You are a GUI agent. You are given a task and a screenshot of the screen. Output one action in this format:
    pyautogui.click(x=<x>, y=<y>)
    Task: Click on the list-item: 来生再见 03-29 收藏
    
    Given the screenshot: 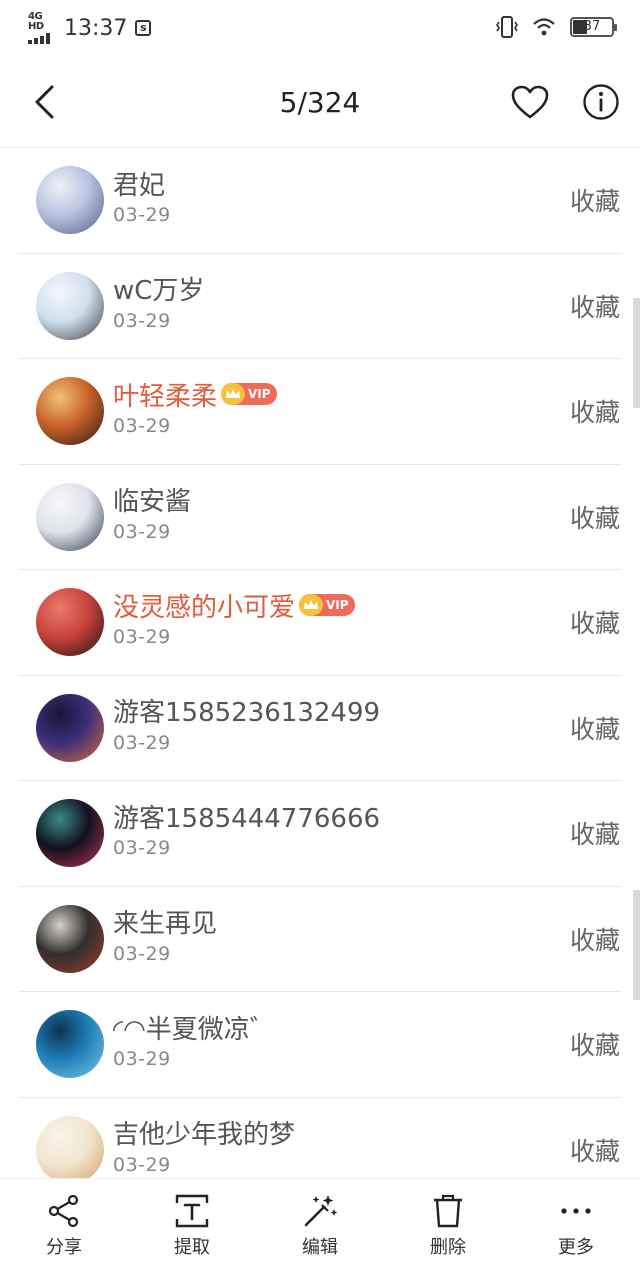 What is the action you would take?
    pyautogui.click(x=320, y=939)
    